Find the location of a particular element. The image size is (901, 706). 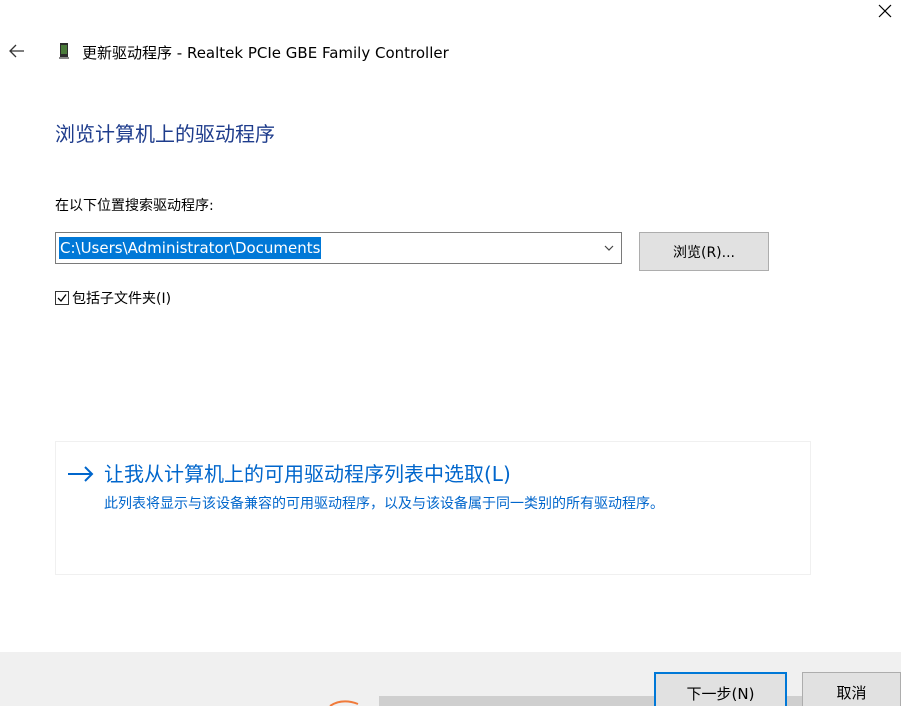

search-location-label: 在以下位置搜索驱动程序: is located at coordinates (134, 206).